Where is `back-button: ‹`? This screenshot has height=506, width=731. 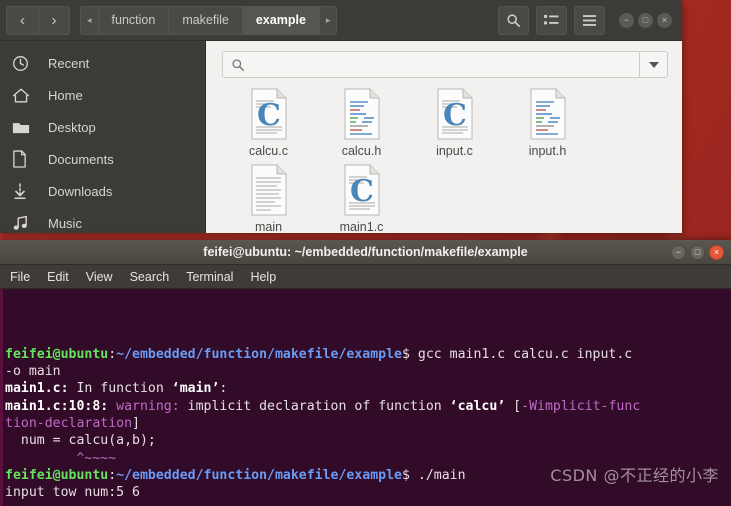
back-button: ‹ is located at coordinates (22, 20).